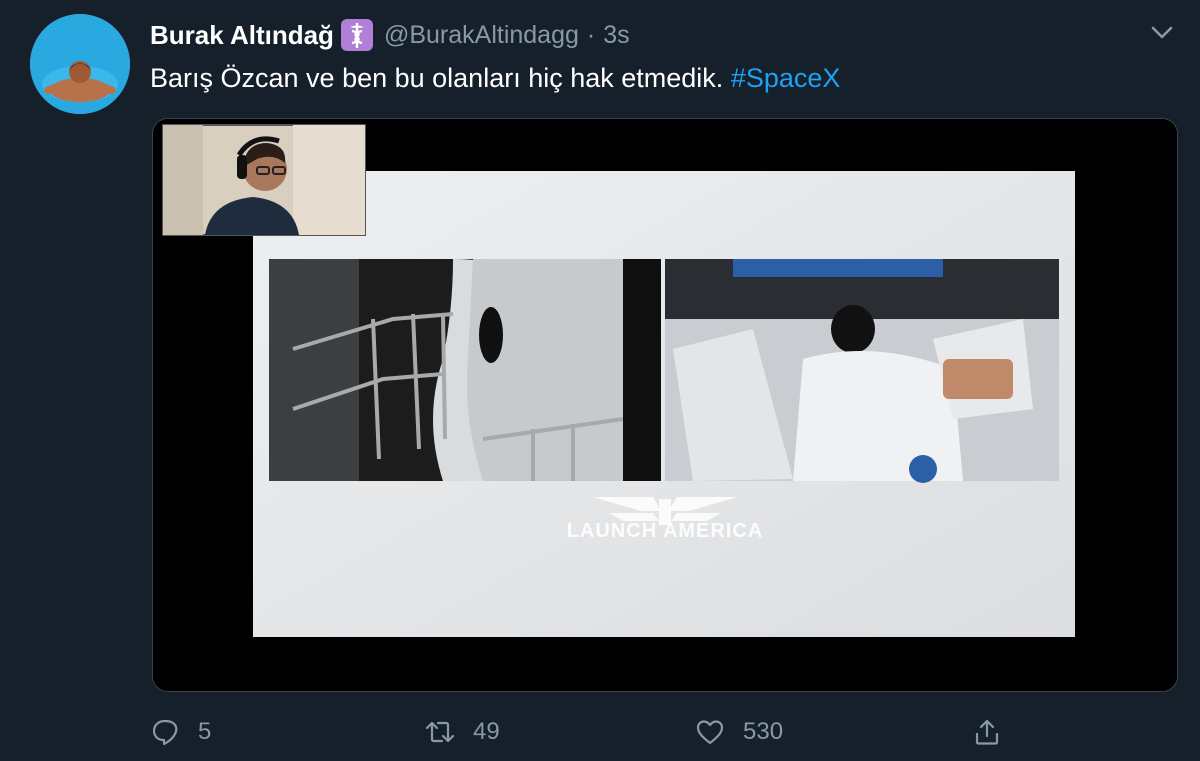 This screenshot has width=1200, height=761. What do you see at coordinates (987, 732) in the screenshot?
I see `share-icon` at bounding box center [987, 732].